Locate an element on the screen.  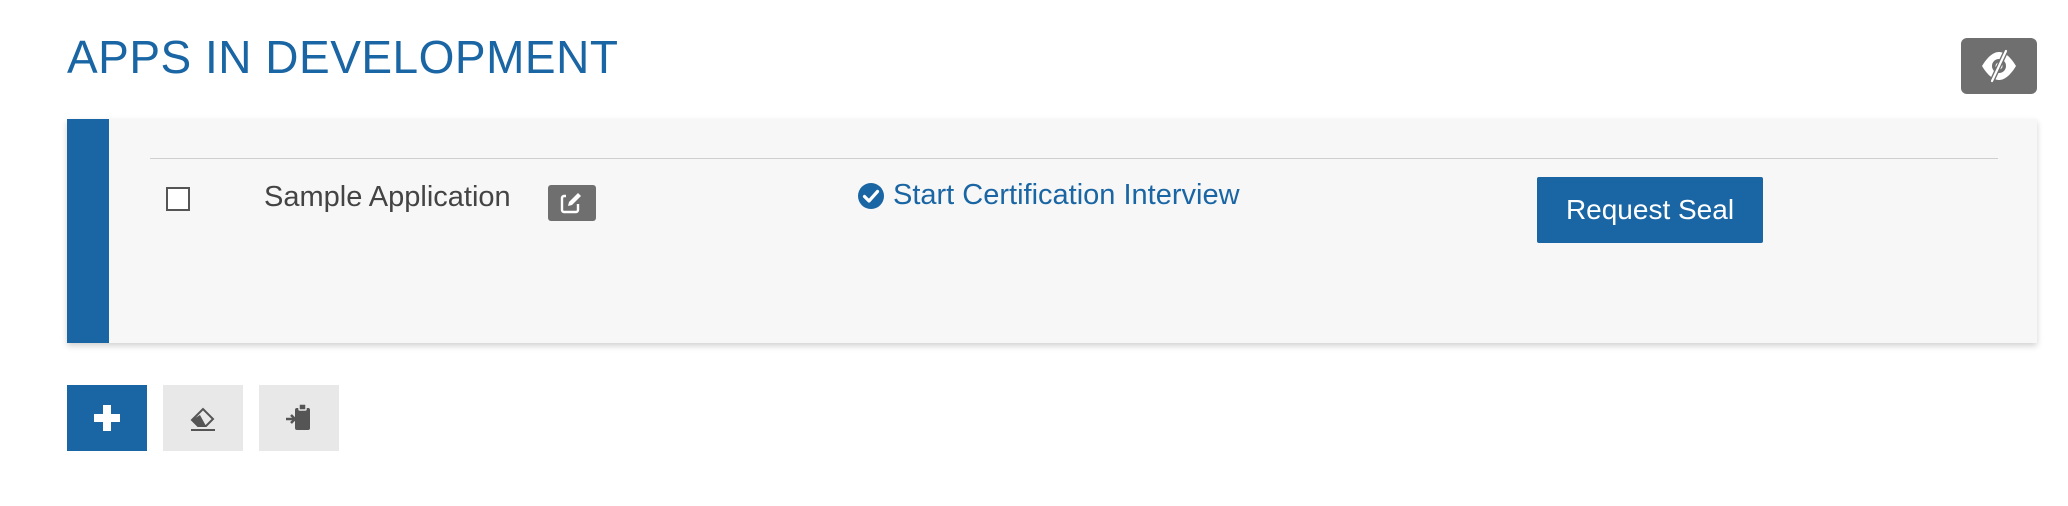
check-circle-icon is located at coordinates (871, 196).